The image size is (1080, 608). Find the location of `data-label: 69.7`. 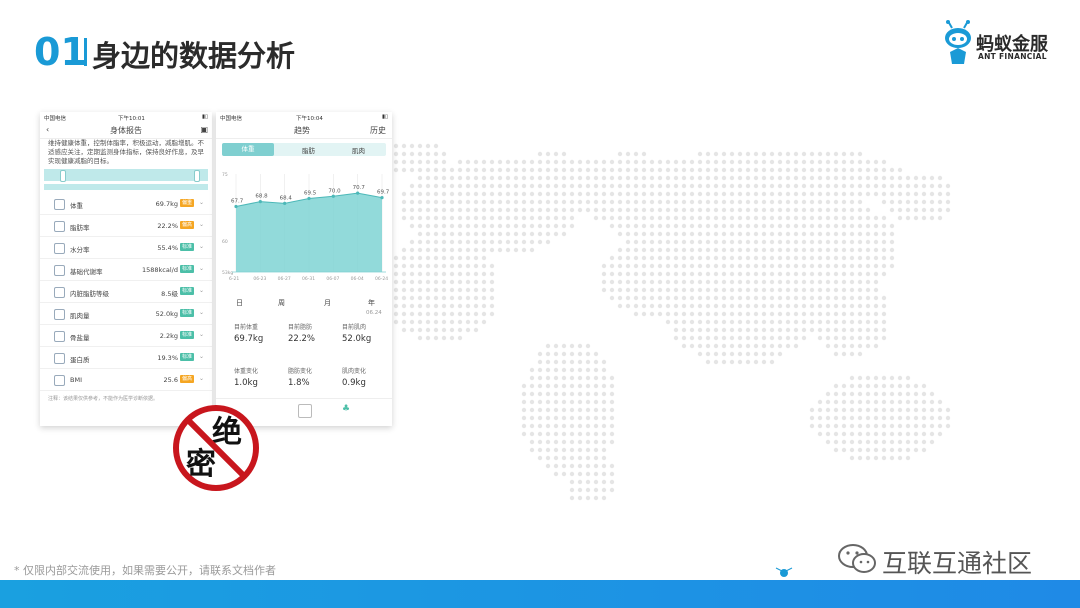

data-label: 69.7 is located at coordinates (383, 193).